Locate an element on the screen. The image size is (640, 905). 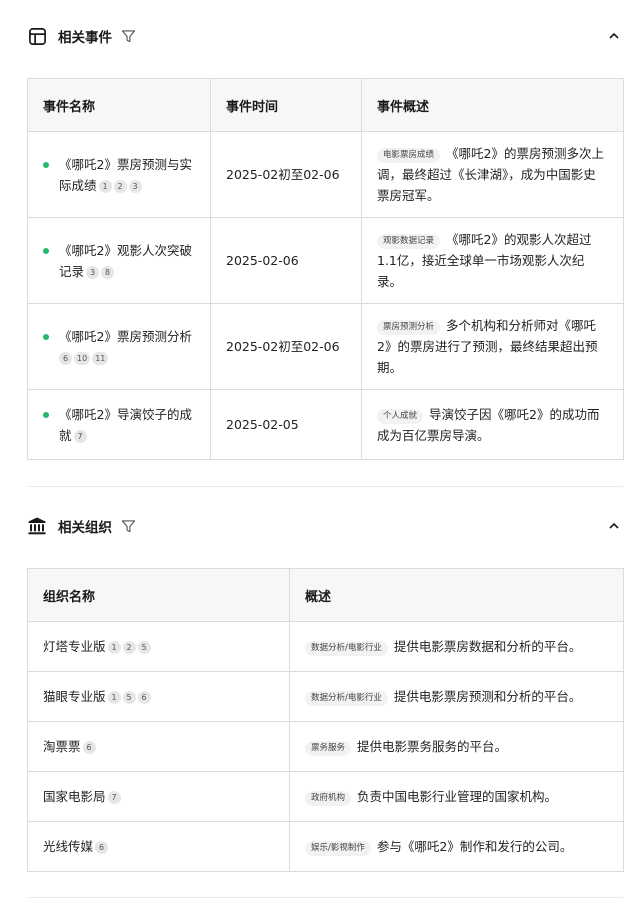
events-table-header: 事件名称 事件时间 事件概述 is located at coordinates (325, 105).